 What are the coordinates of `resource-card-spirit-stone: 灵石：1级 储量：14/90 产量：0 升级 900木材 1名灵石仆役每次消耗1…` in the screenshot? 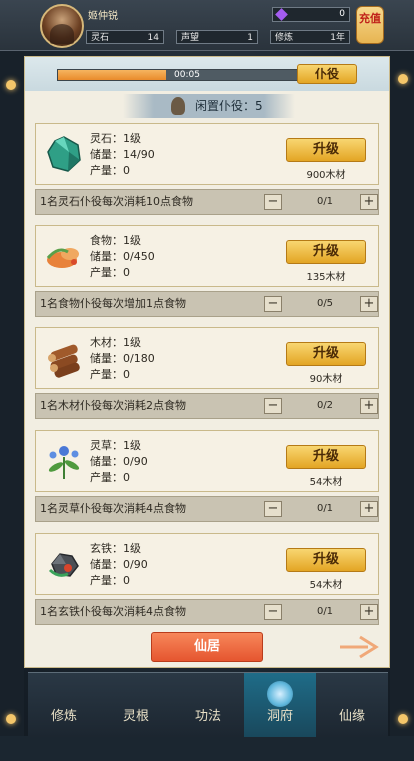 It's located at (207, 171).